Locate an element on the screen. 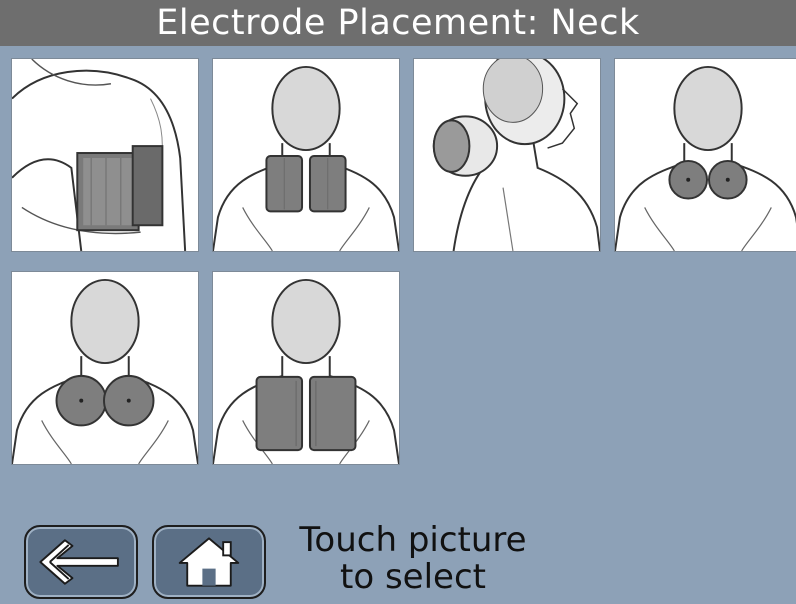 The height and width of the screenshot is (604, 796). side-profile-round-electrode-icon is located at coordinates (507, 155).